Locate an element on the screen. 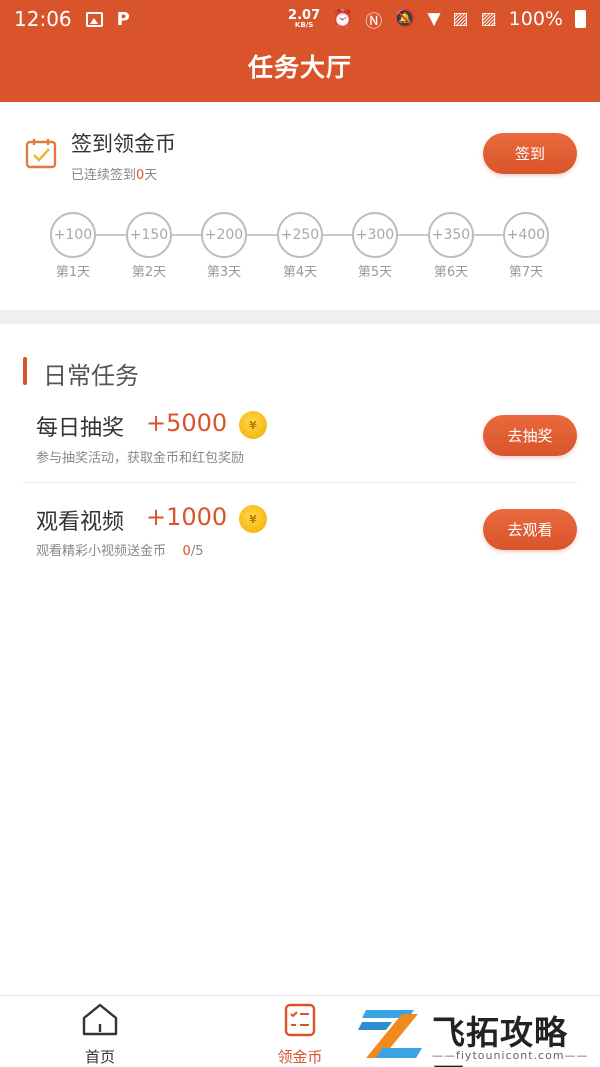 The width and height of the screenshot is (600, 1067). nav-home: 首页 is located at coordinates (100, 1033).